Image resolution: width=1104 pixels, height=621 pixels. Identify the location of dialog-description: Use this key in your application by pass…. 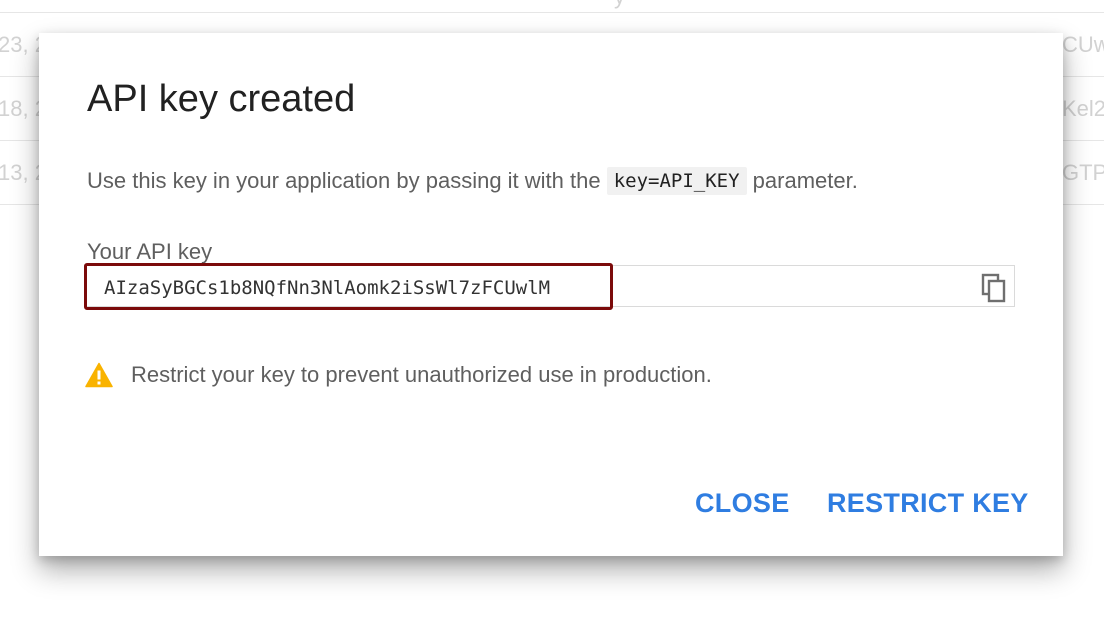
(472, 181).